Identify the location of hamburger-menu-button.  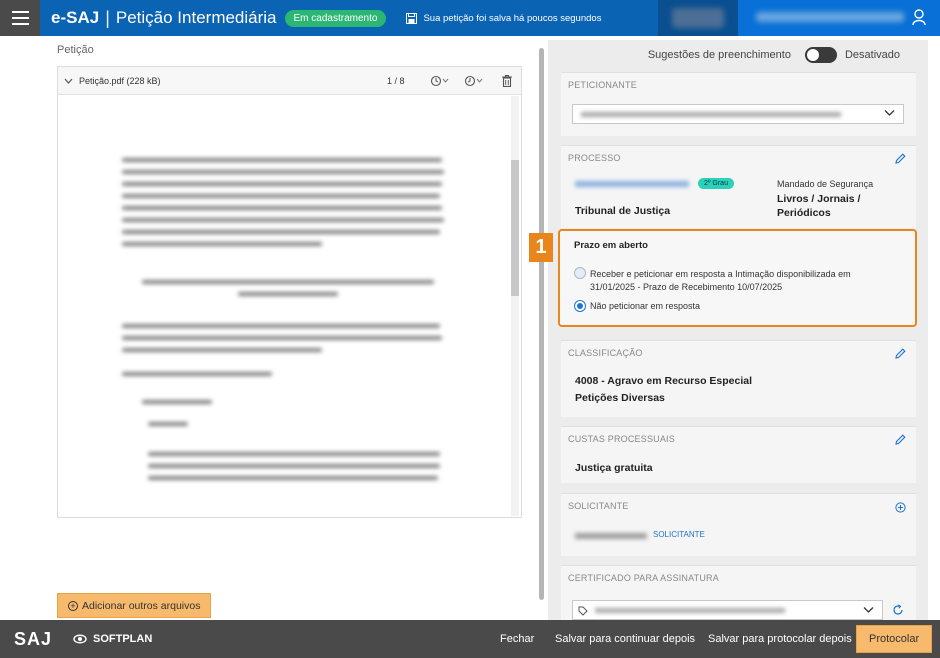
(20, 18).